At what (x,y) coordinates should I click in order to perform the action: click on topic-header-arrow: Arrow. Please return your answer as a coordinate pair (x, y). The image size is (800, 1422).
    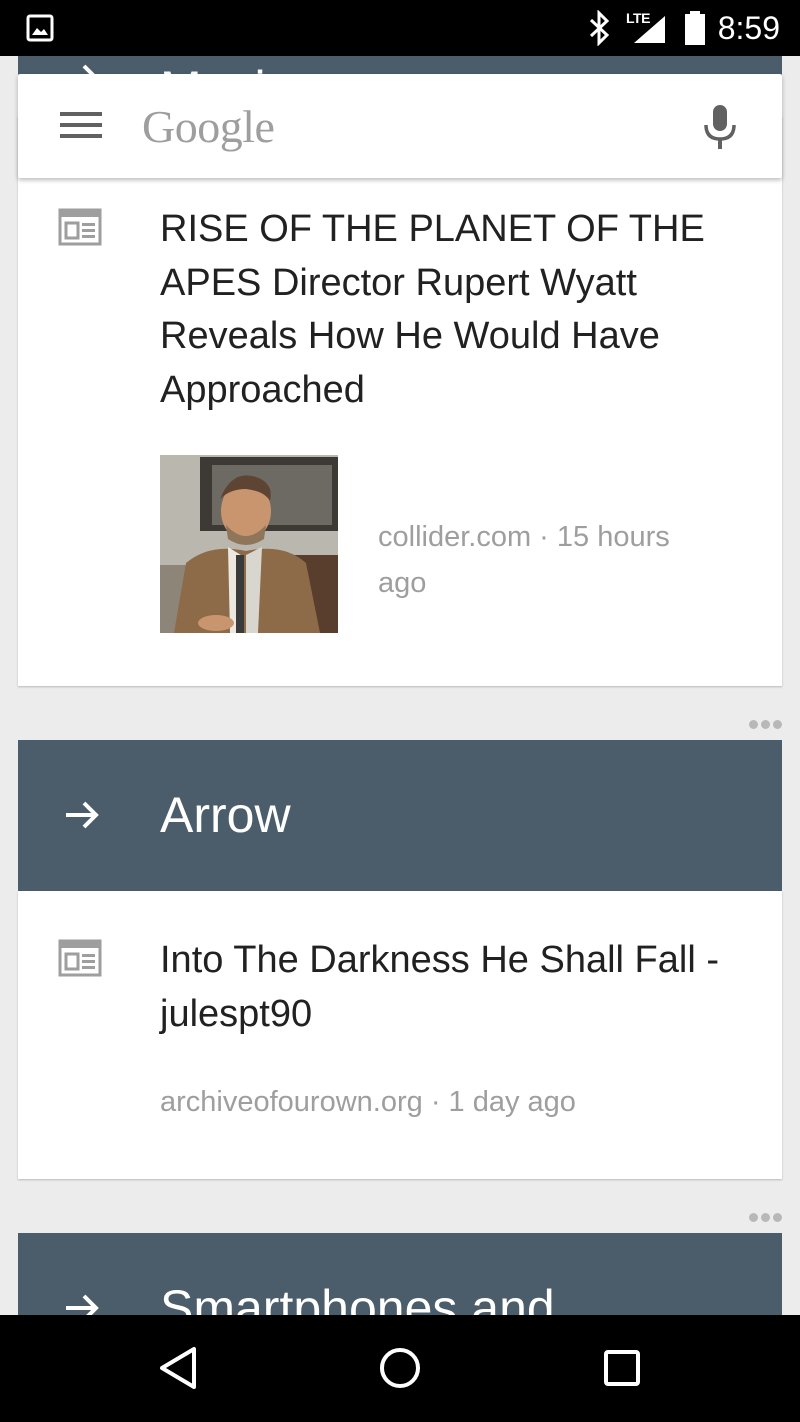
    Looking at the image, I should click on (400, 815).